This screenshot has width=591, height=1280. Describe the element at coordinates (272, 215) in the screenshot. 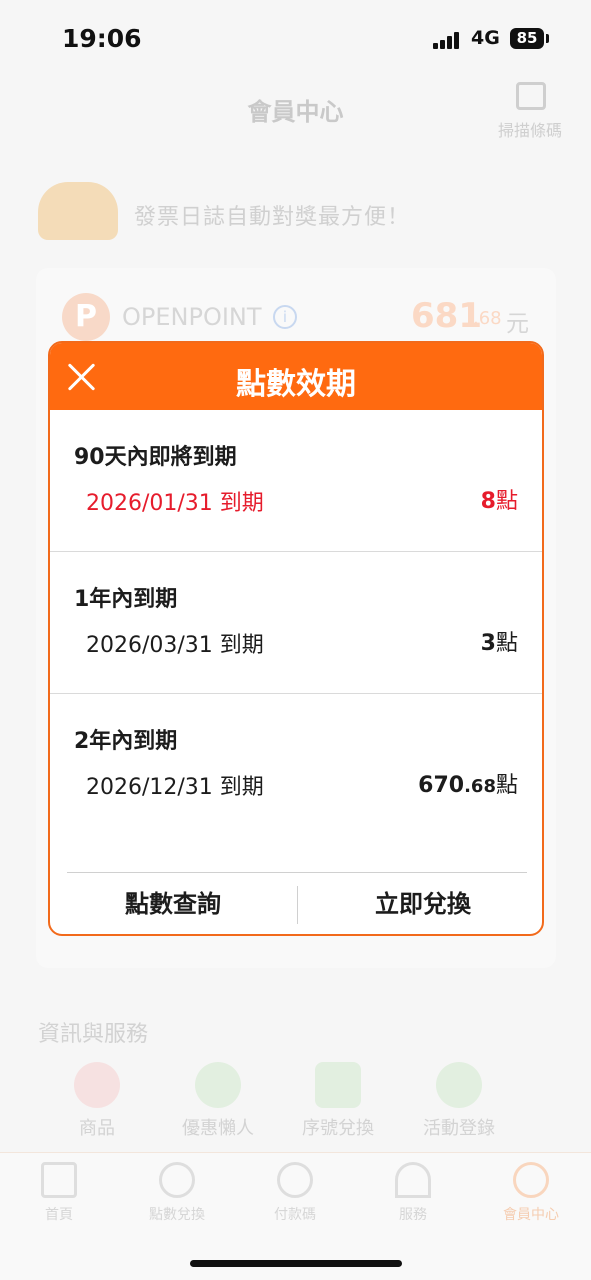

I see `banner-text: 發票日誌自動對獎最方便！` at that location.